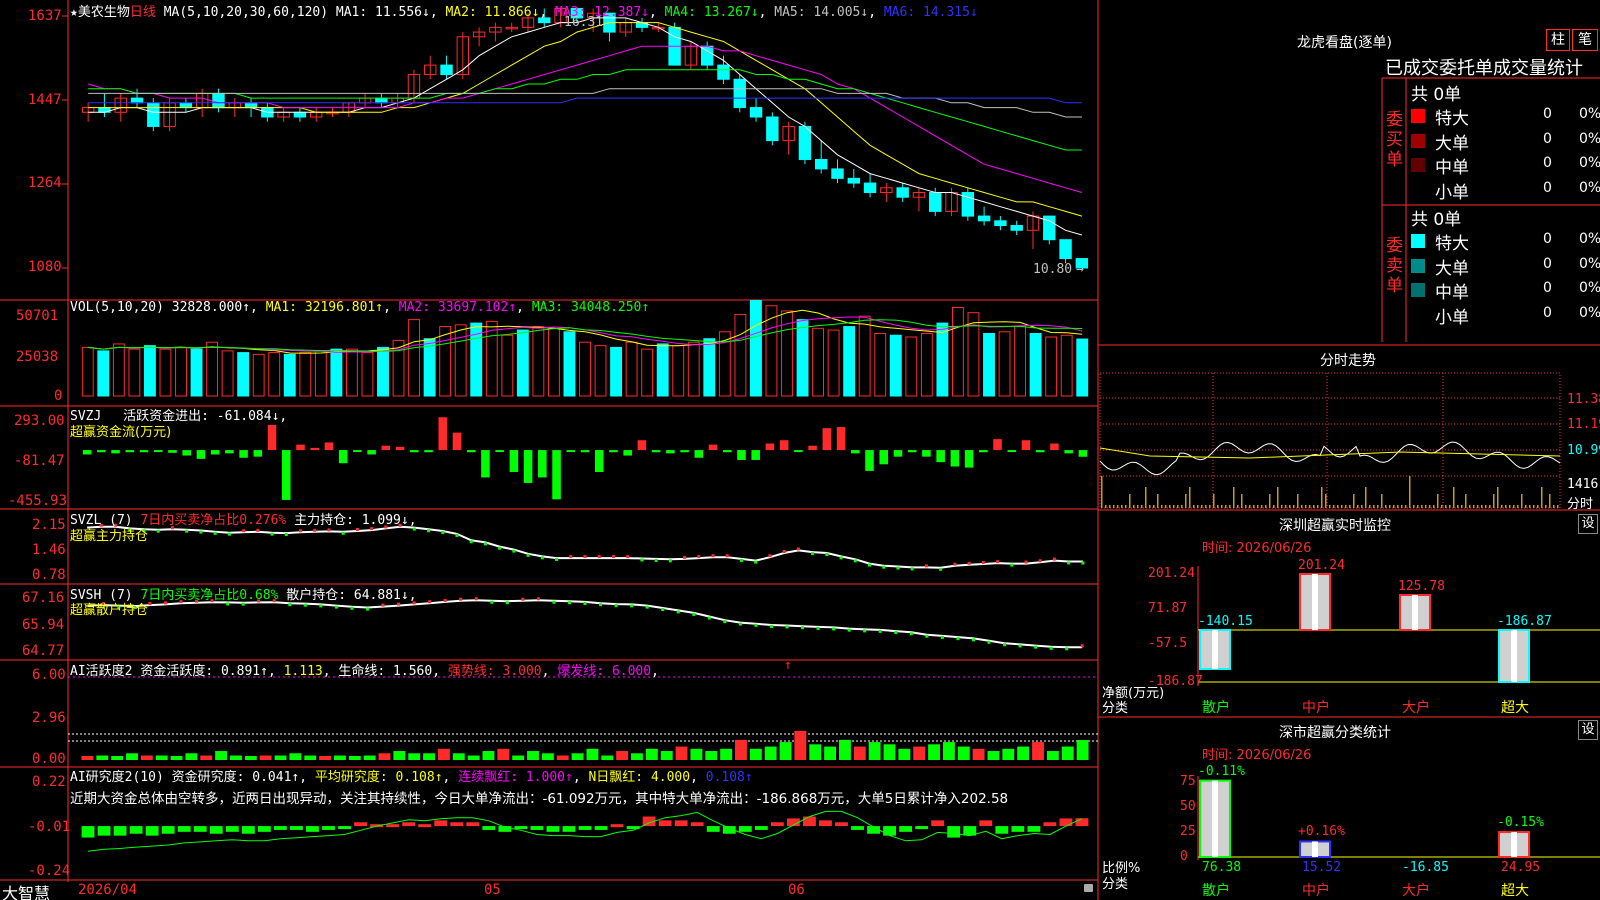  I want to click on low-arrow-icon: →, so click(1080, 269).